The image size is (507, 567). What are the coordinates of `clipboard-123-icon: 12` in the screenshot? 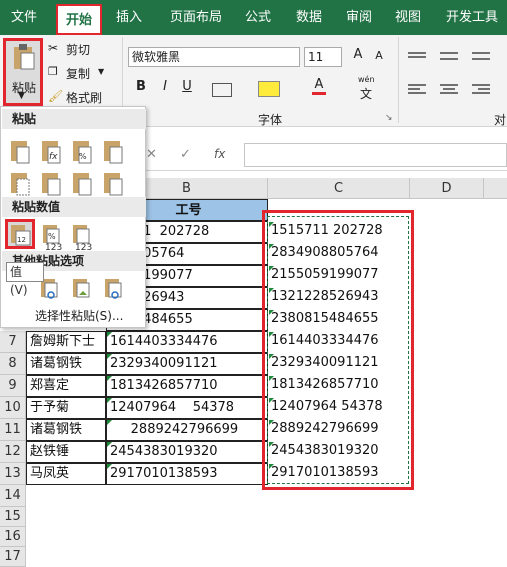 It's located at (21, 235).